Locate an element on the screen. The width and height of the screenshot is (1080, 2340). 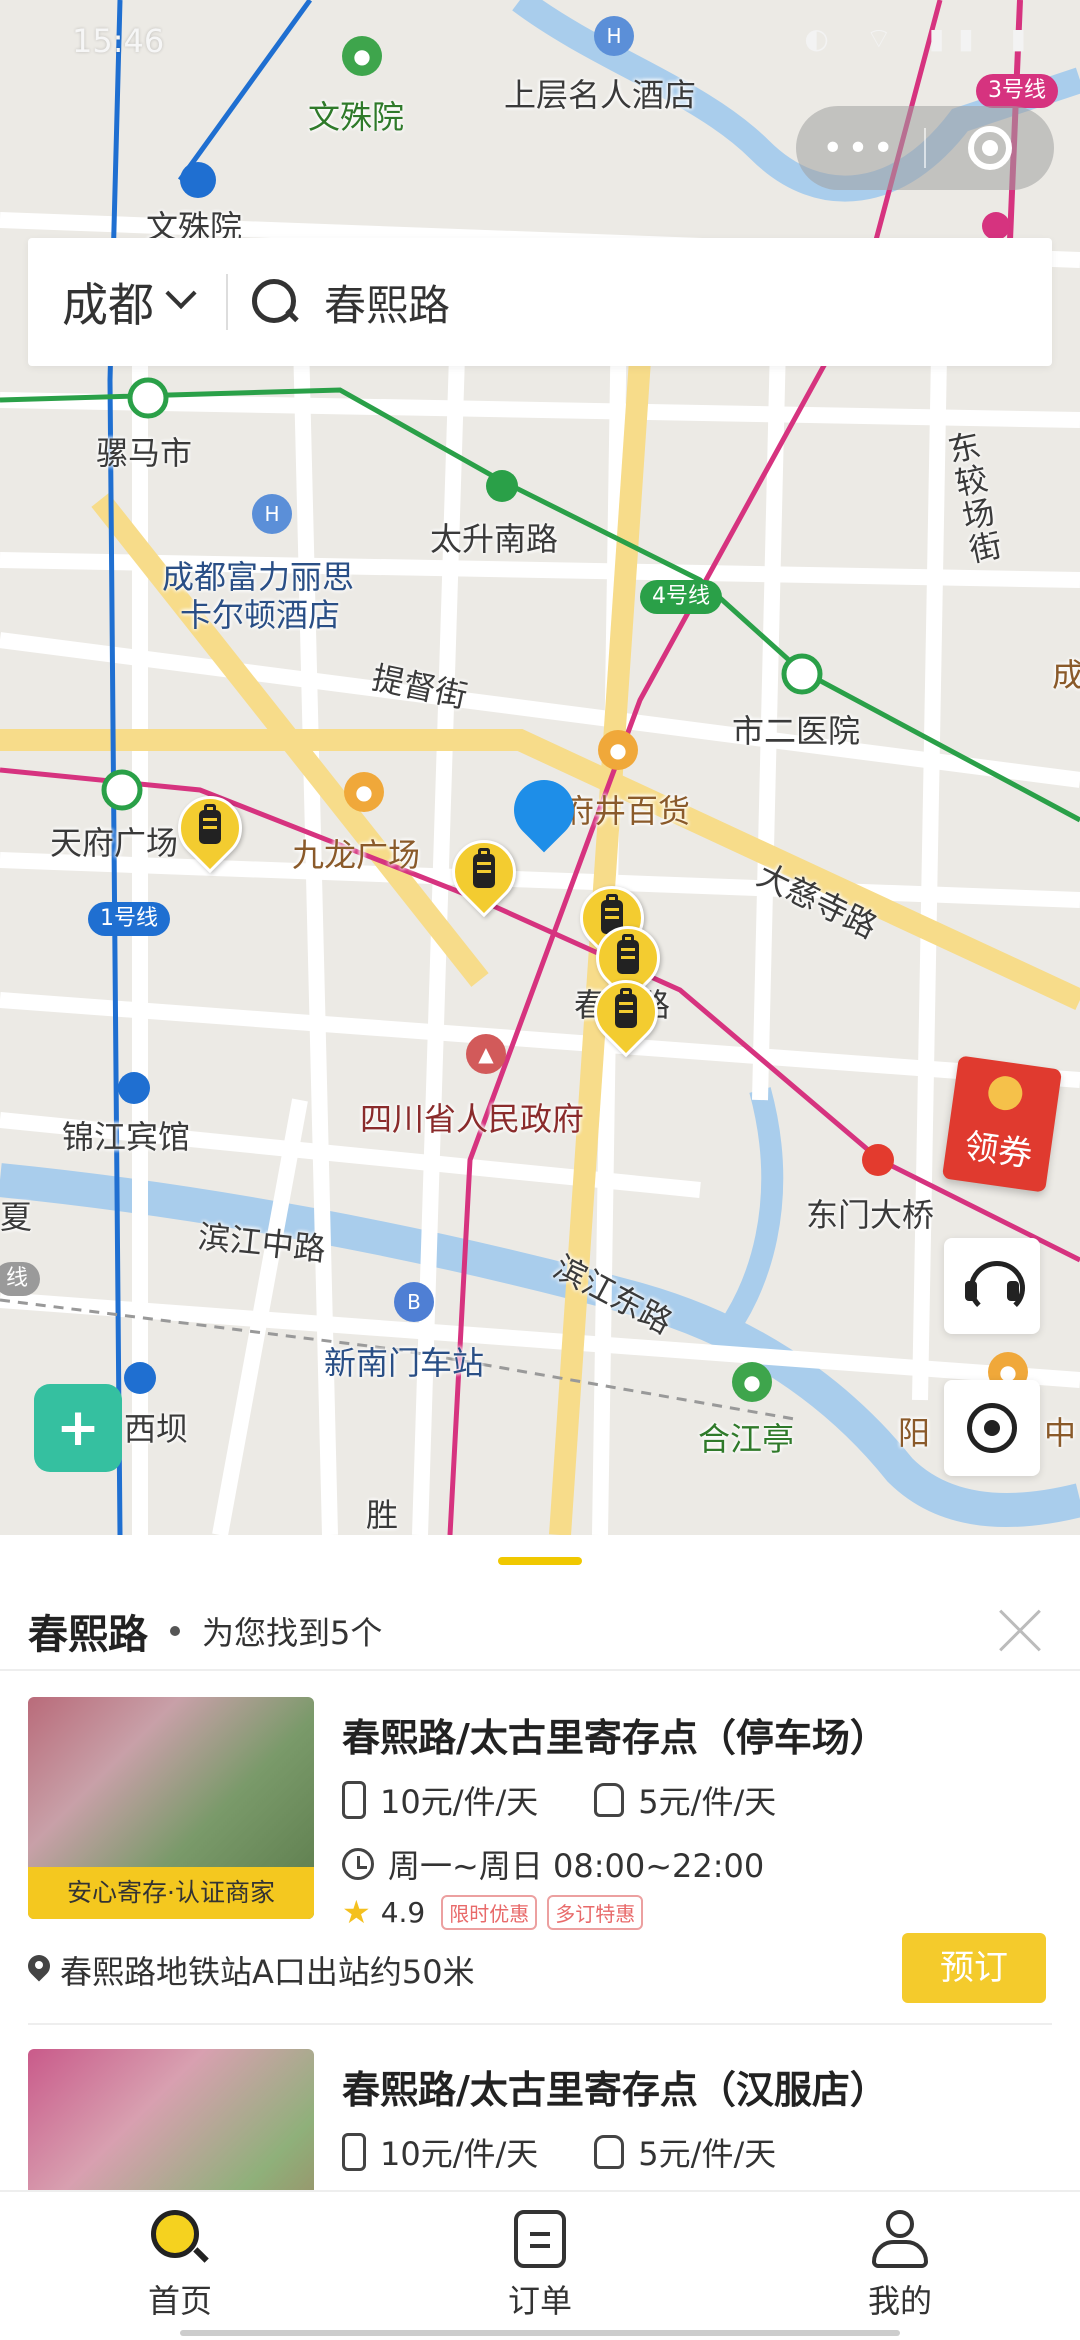
status-icons: ◐ ⌔ ▮▮ ▮ is located at coordinates (922, 38).